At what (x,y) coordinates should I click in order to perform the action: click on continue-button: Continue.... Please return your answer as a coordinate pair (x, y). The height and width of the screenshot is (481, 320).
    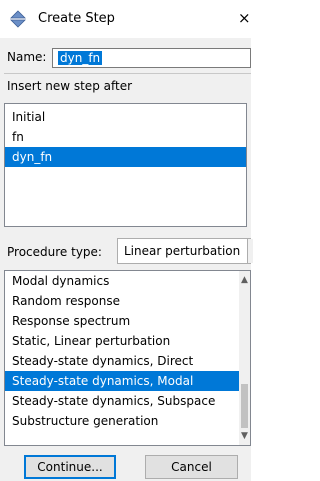
    Looking at the image, I should click on (70, 467).